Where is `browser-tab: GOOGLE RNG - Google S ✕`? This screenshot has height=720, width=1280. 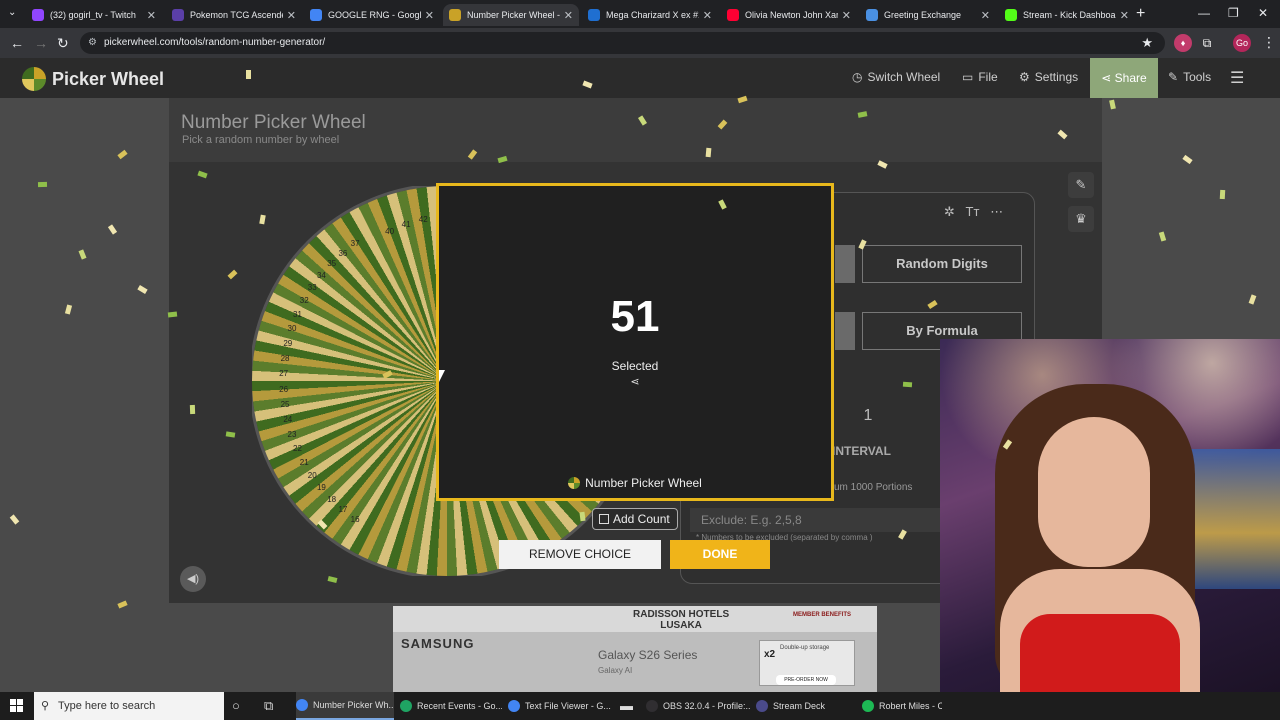
browser-tab: GOOGLE RNG - Google S ✕ is located at coordinates (372, 15).